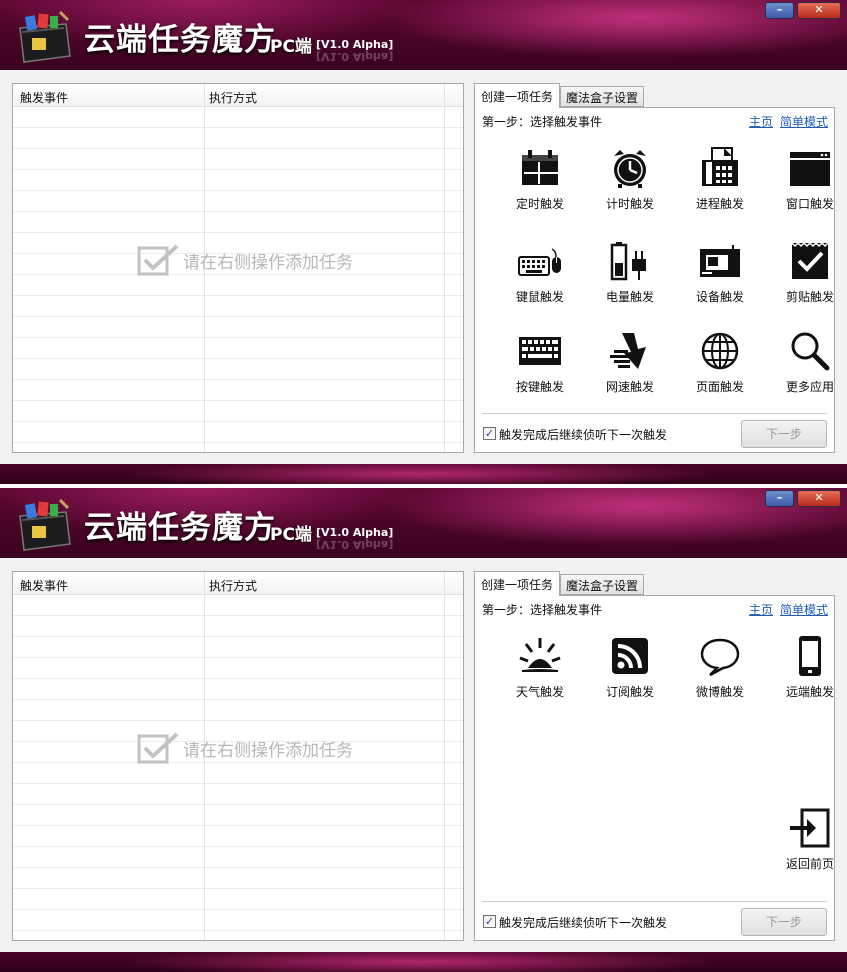 The image size is (847, 972). What do you see at coordinates (629, 297) in the screenshot?
I see `trigger-item-label: 电量触发` at bounding box center [629, 297].